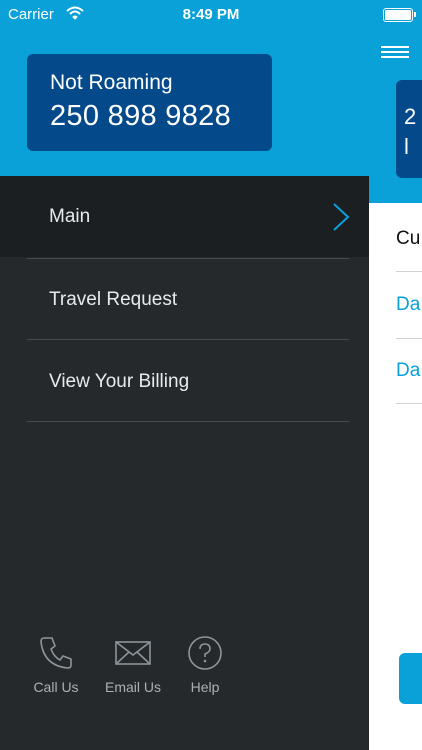 Image resolution: width=422 pixels, height=750 pixels. I want to click on help-button: Help, so click(205, 665).